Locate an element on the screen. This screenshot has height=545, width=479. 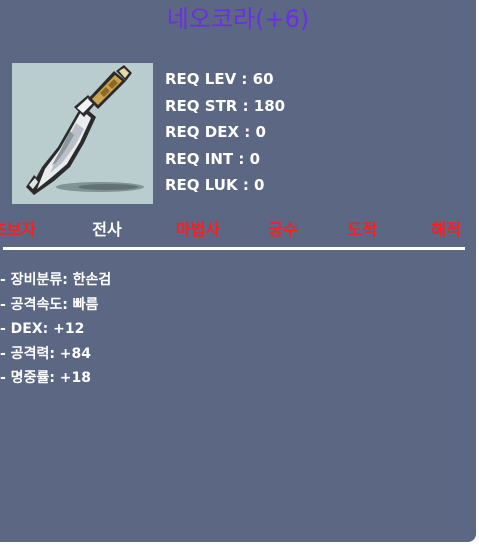
item-icon-frame is located at coordinates (82, 133).